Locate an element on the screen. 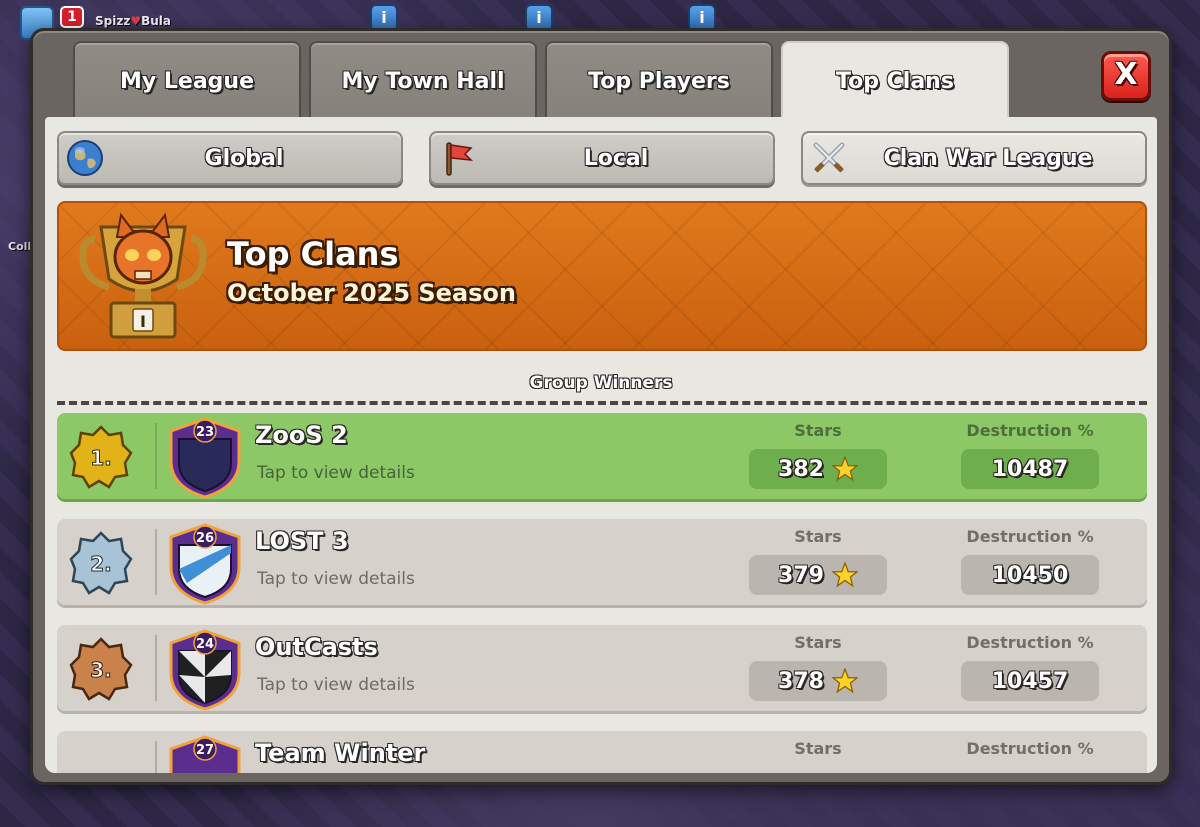  cwl-trophy-icon: I is located at coordinates (143, 275).